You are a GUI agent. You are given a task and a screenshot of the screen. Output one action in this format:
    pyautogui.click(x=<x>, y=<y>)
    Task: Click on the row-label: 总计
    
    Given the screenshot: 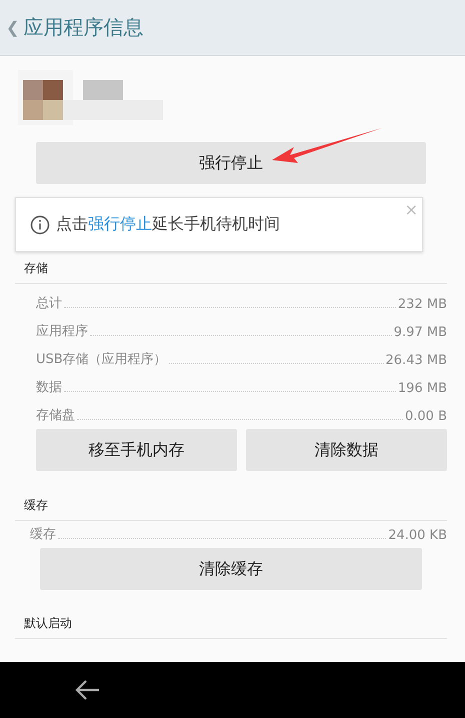 What is the action you would take?
    pyautogui.click(x=49, y=303)
    